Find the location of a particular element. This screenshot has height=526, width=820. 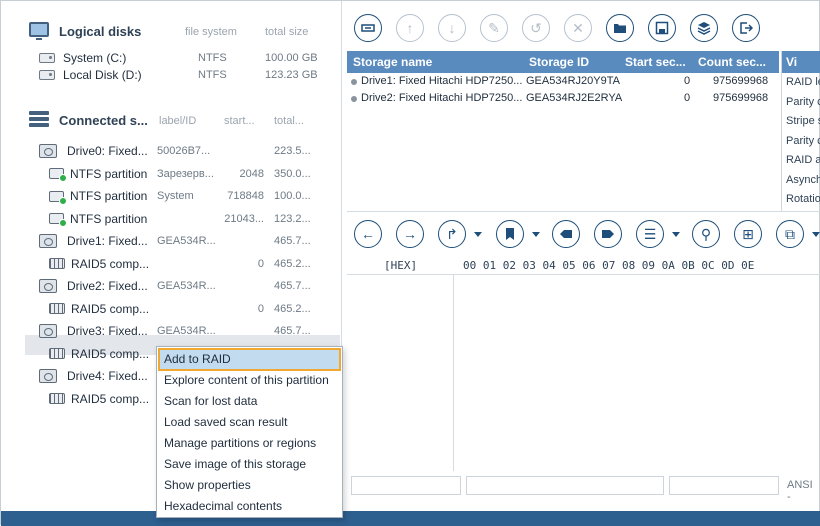

raid-build-button is located at coordinates (368, 28).